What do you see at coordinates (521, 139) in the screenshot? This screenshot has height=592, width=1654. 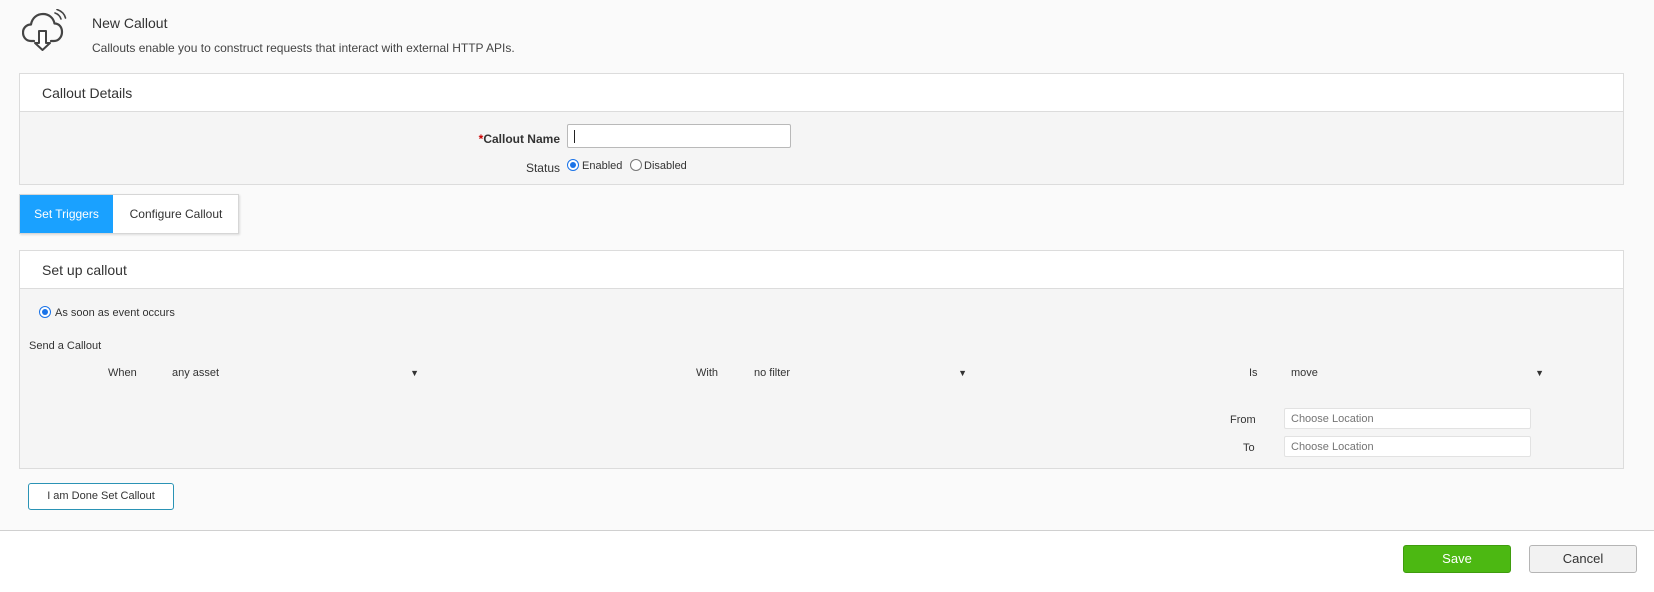 I see `callout-name-label-text: Callout Name` at bounding box center [521, 139].